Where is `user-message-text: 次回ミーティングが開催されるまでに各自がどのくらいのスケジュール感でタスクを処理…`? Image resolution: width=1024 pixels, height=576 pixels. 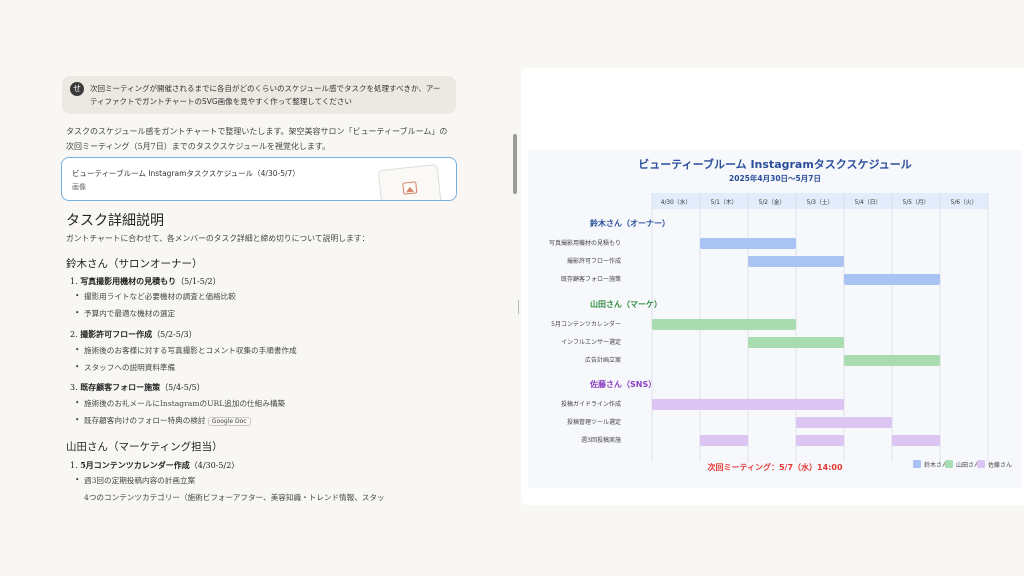
user-message-text: 次回ミーティングが開催されるまでに各自がどのくらいのスケジュール感でタスクを処理… is located at coordinates (265, 95).